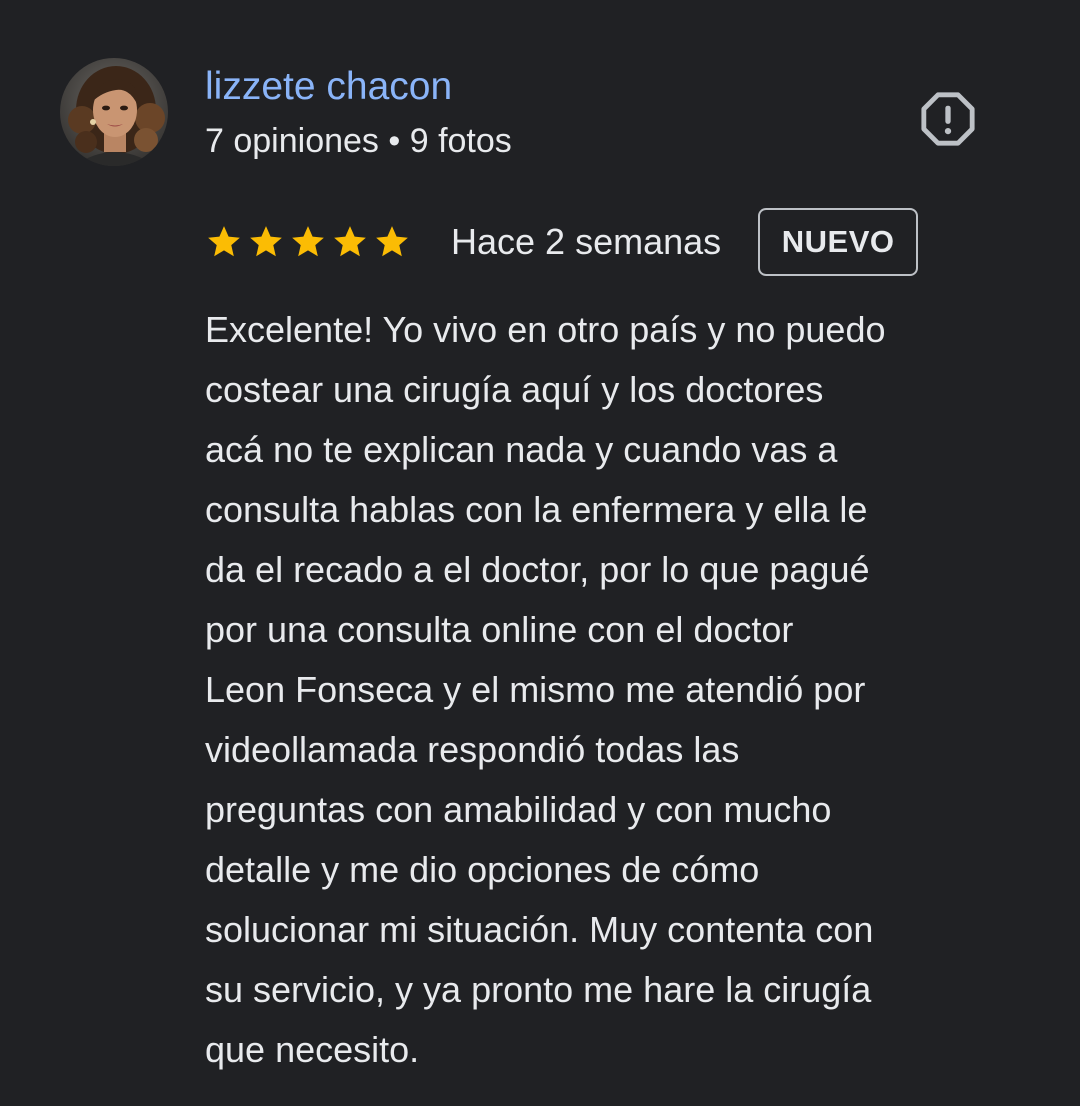 The image size is (1080, 1106). What do you see at coordinates (518, 809) in the screenshot?
I see `review-text-line: preguntas con amabilidad y con mucho` at bounding box center [518, 809].